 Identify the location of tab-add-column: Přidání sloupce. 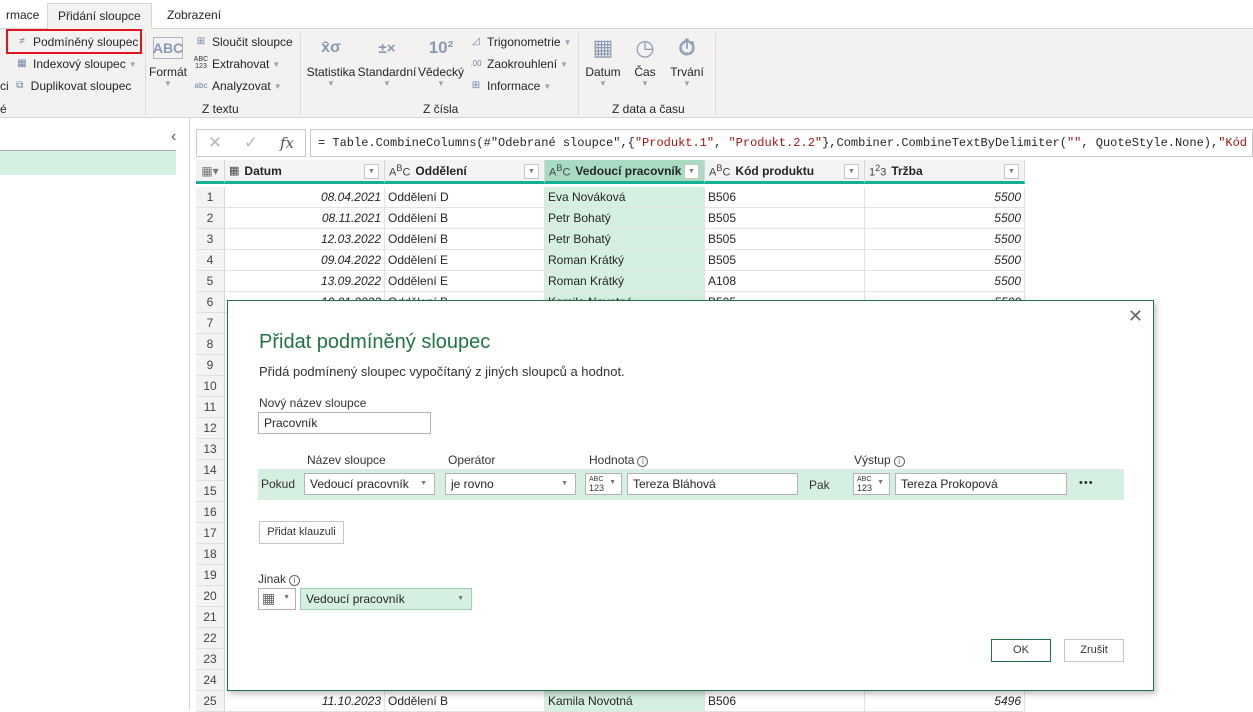
(99, 16).